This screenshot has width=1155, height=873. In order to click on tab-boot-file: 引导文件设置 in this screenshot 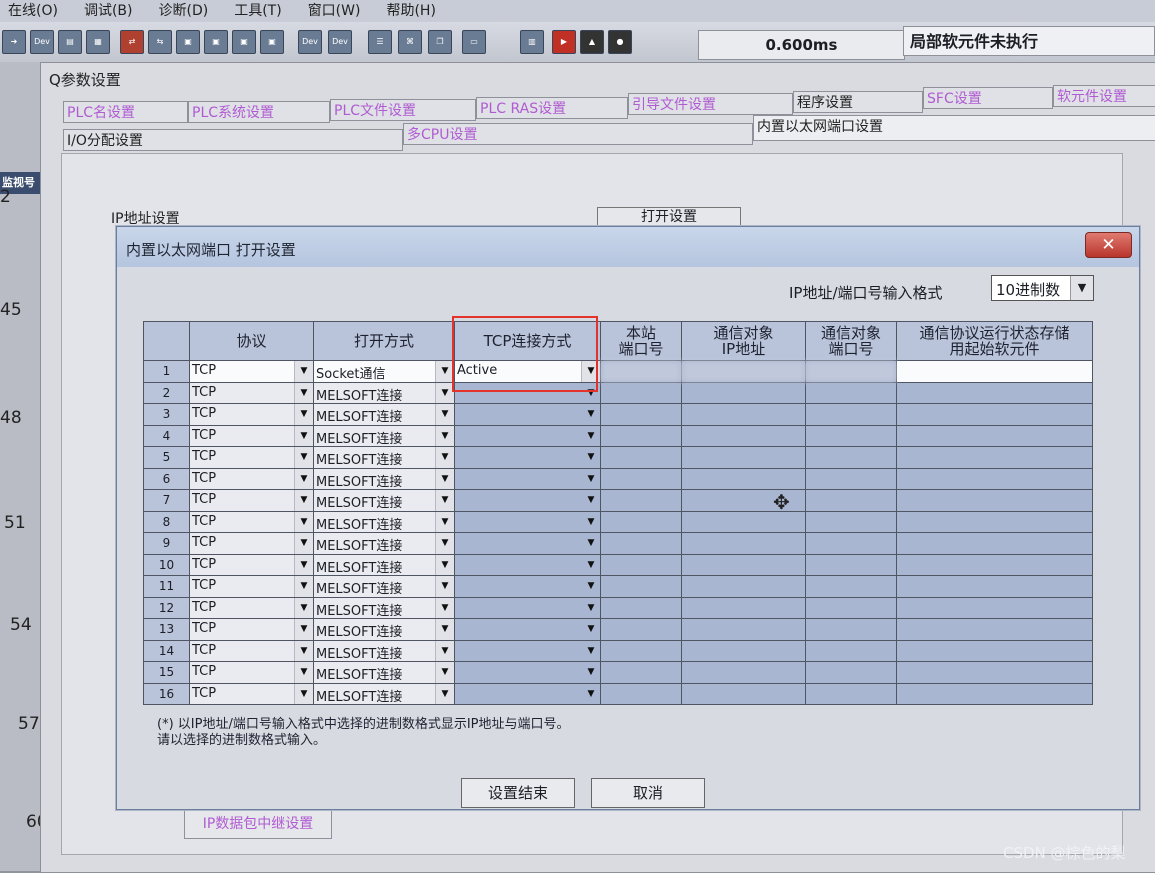, I will do `click(710, 104)`.